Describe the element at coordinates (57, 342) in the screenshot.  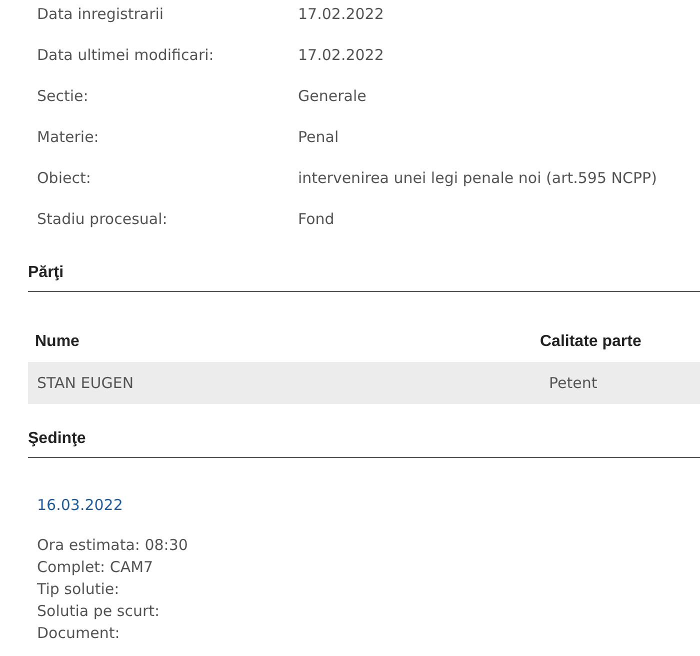
I see `column-header: Nume` at that location.